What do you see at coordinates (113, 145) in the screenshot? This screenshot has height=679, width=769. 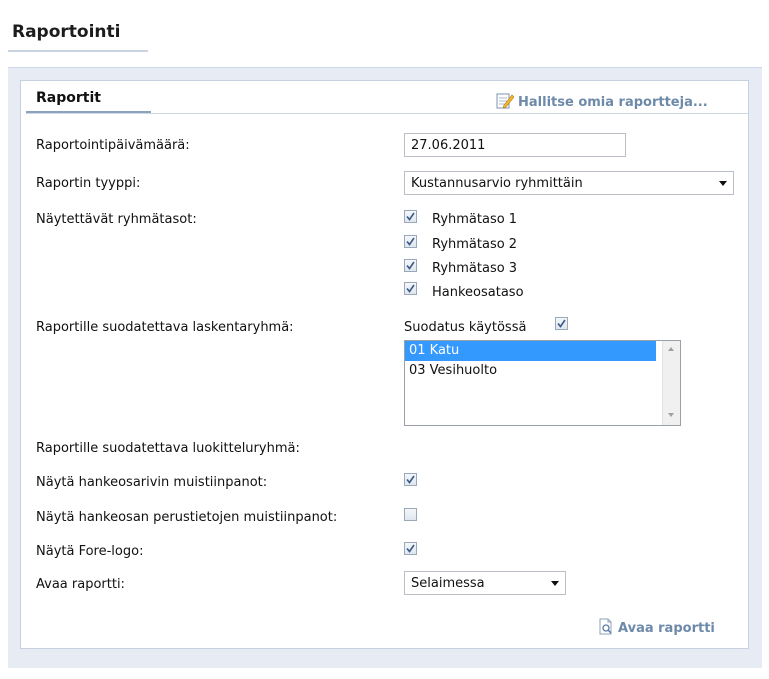 I see `date-label: Raportointipäivämäärä:` at bounding box center [113, 145].